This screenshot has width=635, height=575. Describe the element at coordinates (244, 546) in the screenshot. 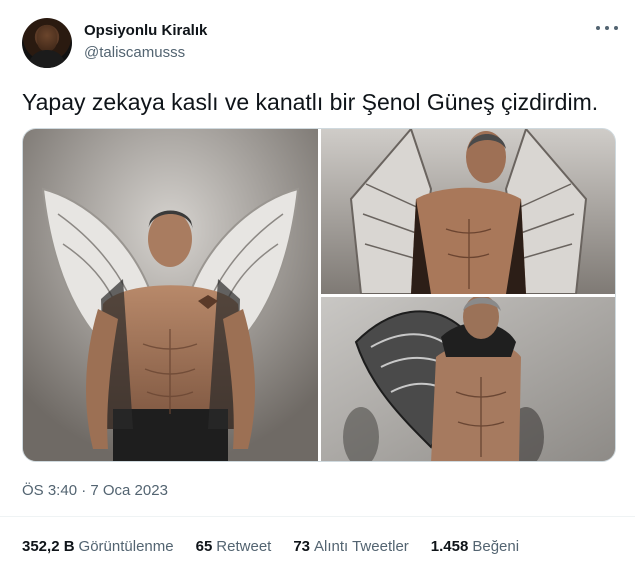

I see `retweets-label: Retweet` at that location.